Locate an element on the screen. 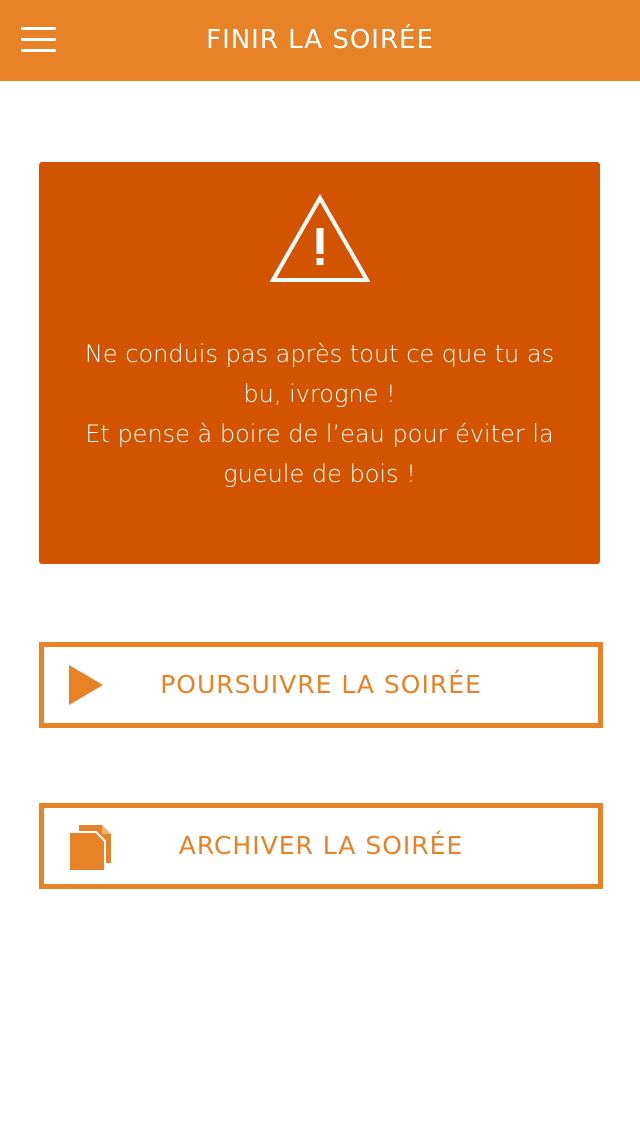 Image resolution: width=640 pixels, height=1136 pixels. archive-evening-button: ARCHIVER LA SOIRÉE is located at coordinates (321, 846).